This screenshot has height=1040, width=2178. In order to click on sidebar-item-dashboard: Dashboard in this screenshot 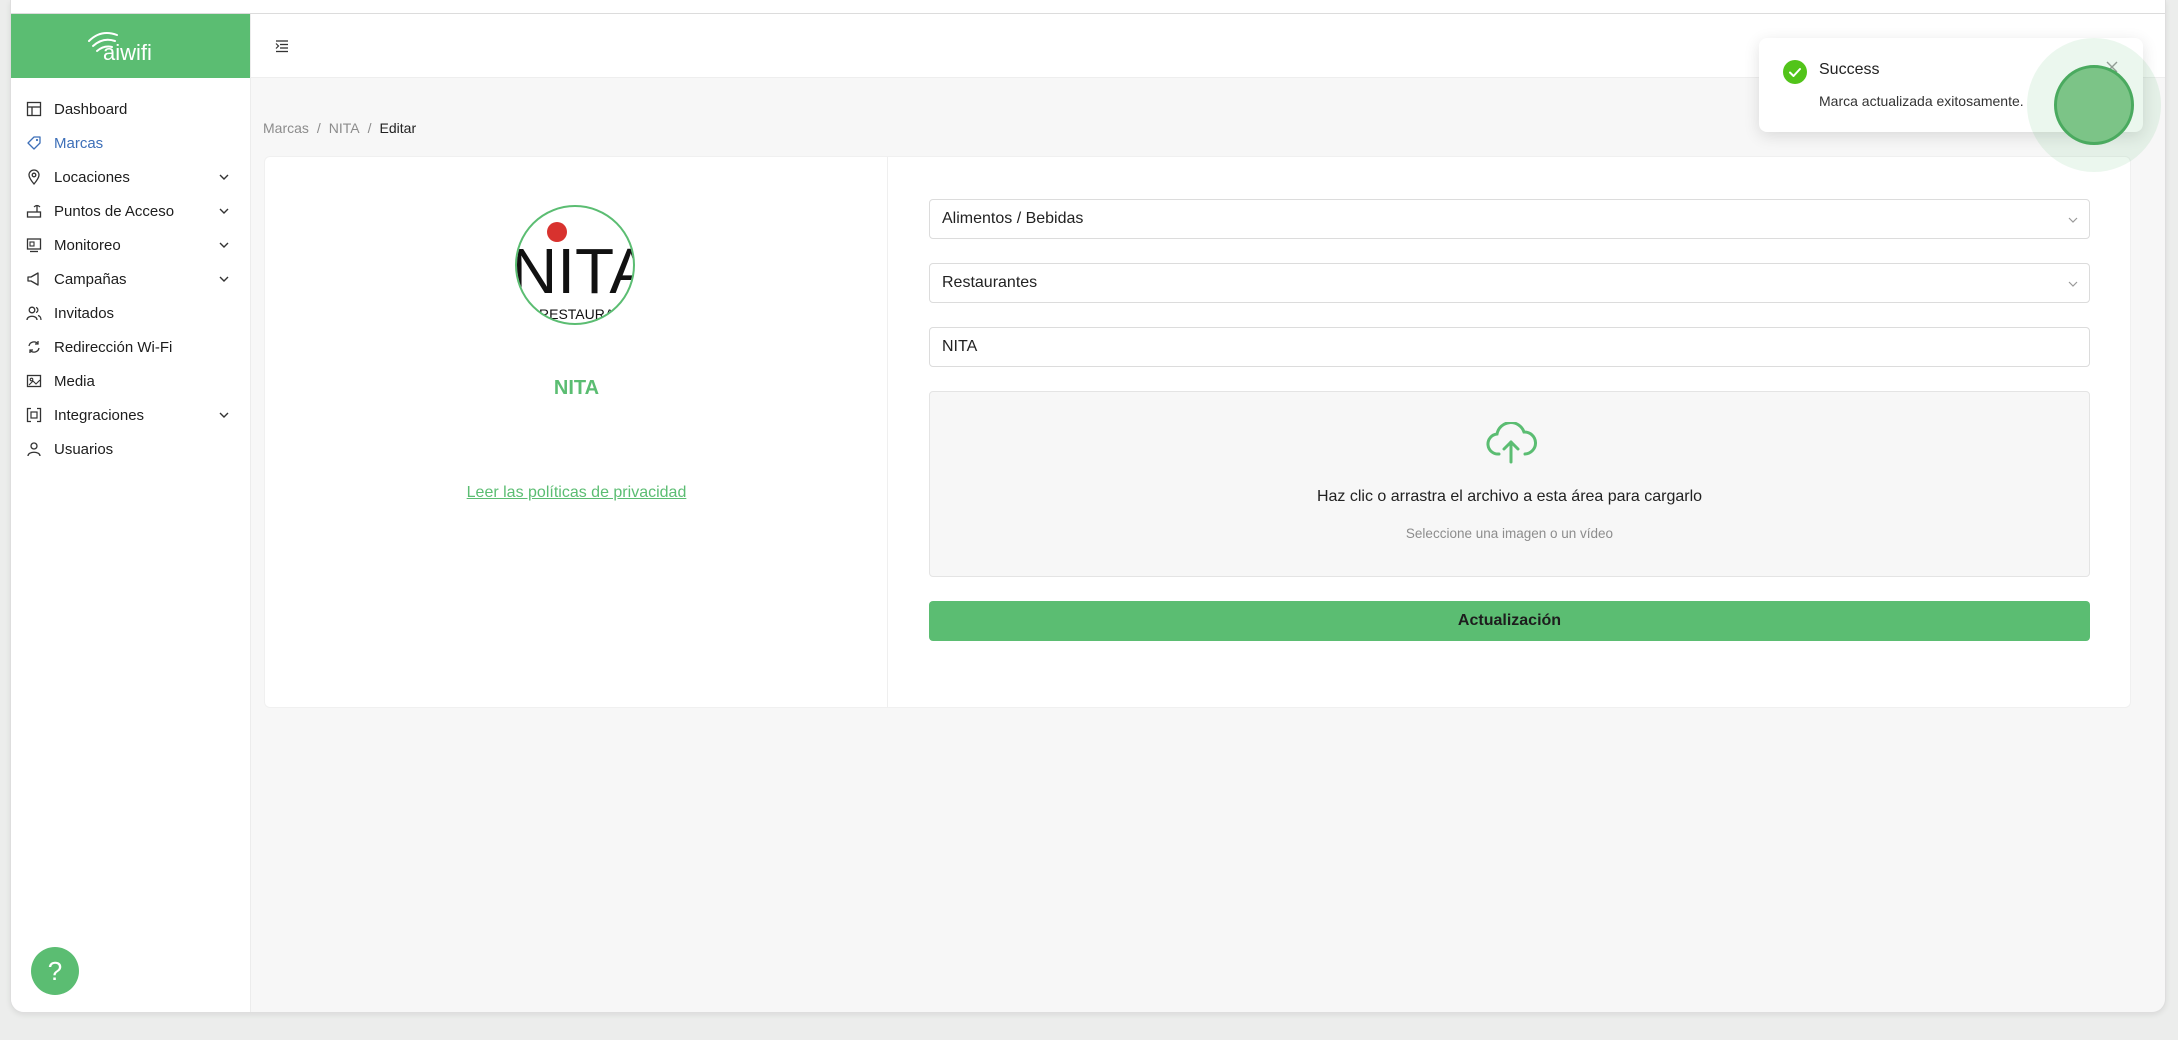, I will do `click(130, 109)`.